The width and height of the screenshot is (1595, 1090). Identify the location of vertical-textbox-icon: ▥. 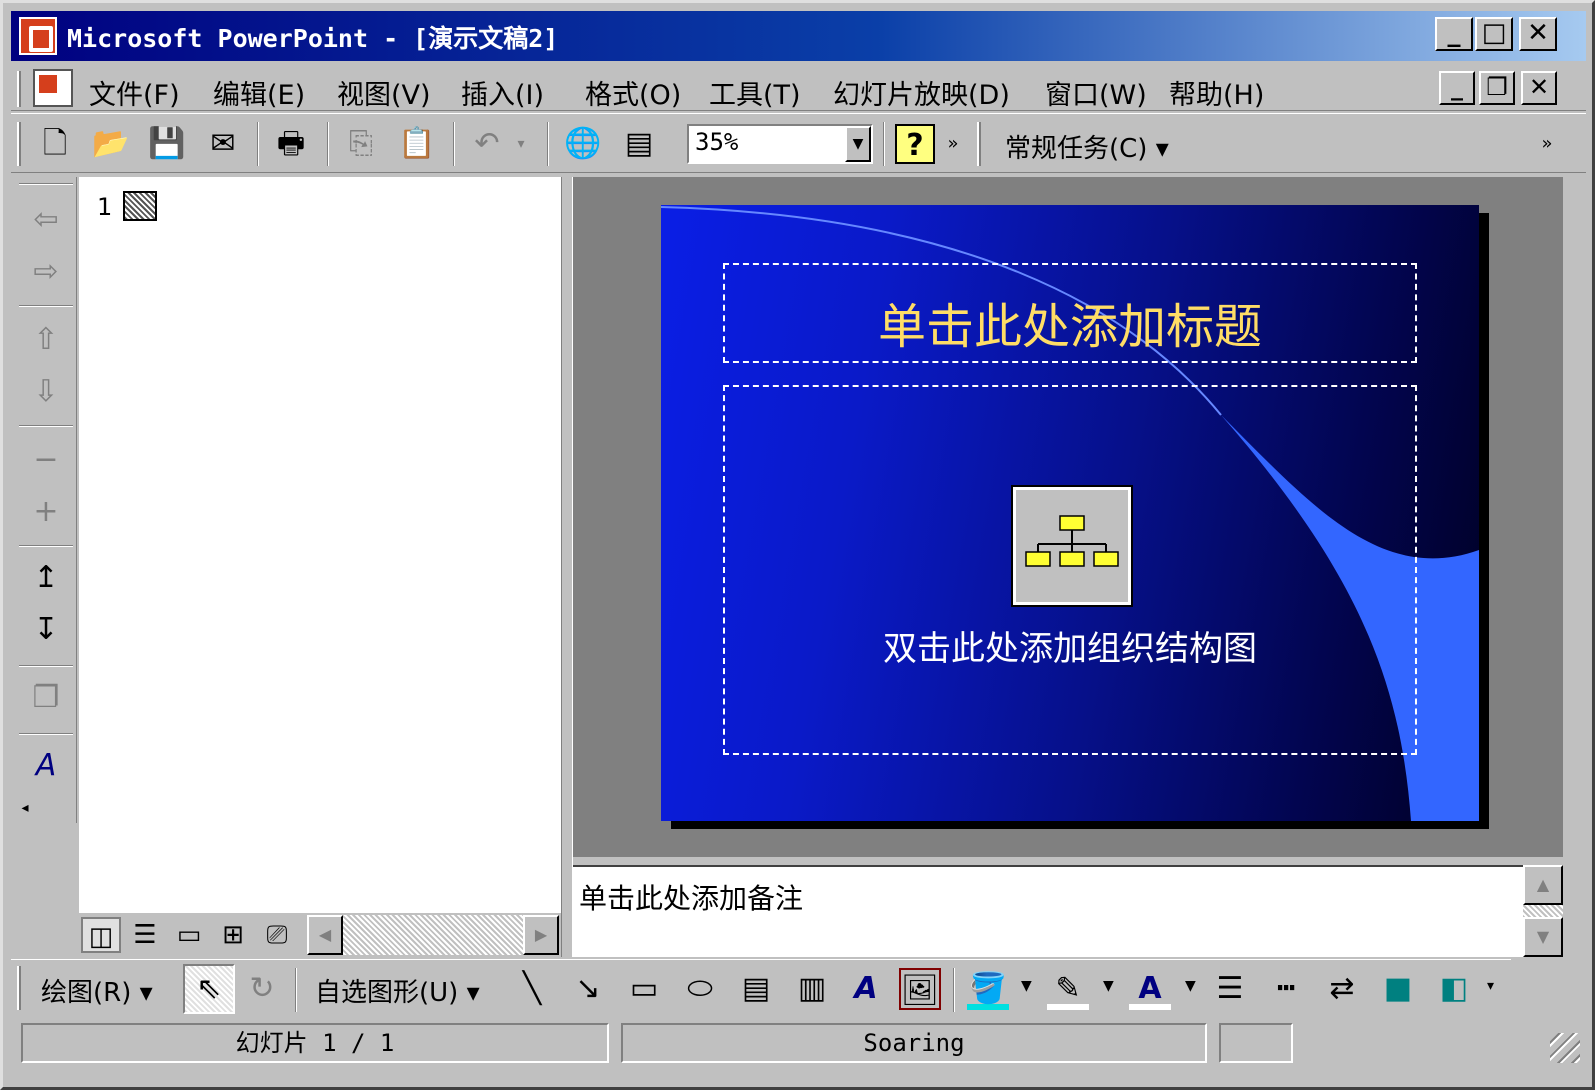
(812, 989).